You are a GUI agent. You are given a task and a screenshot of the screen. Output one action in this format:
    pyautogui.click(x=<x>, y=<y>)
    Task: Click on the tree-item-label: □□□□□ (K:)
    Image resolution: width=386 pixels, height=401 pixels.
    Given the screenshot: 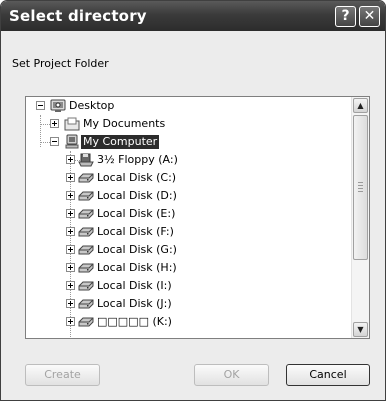 What is the action you would take?
    pyautogui.click(x=134, y=321)
    